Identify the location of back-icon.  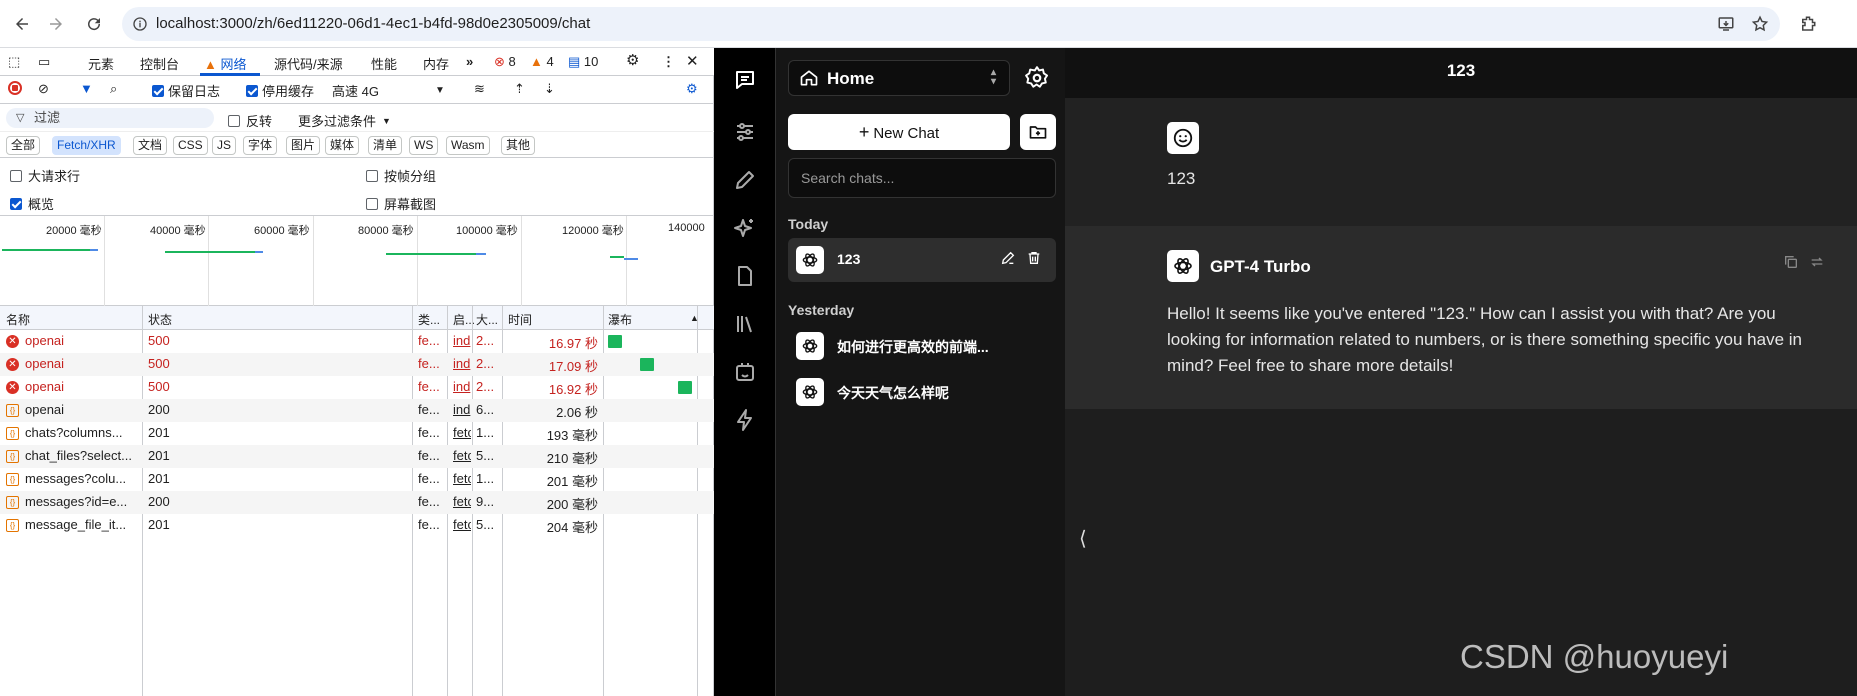
(22, 24).